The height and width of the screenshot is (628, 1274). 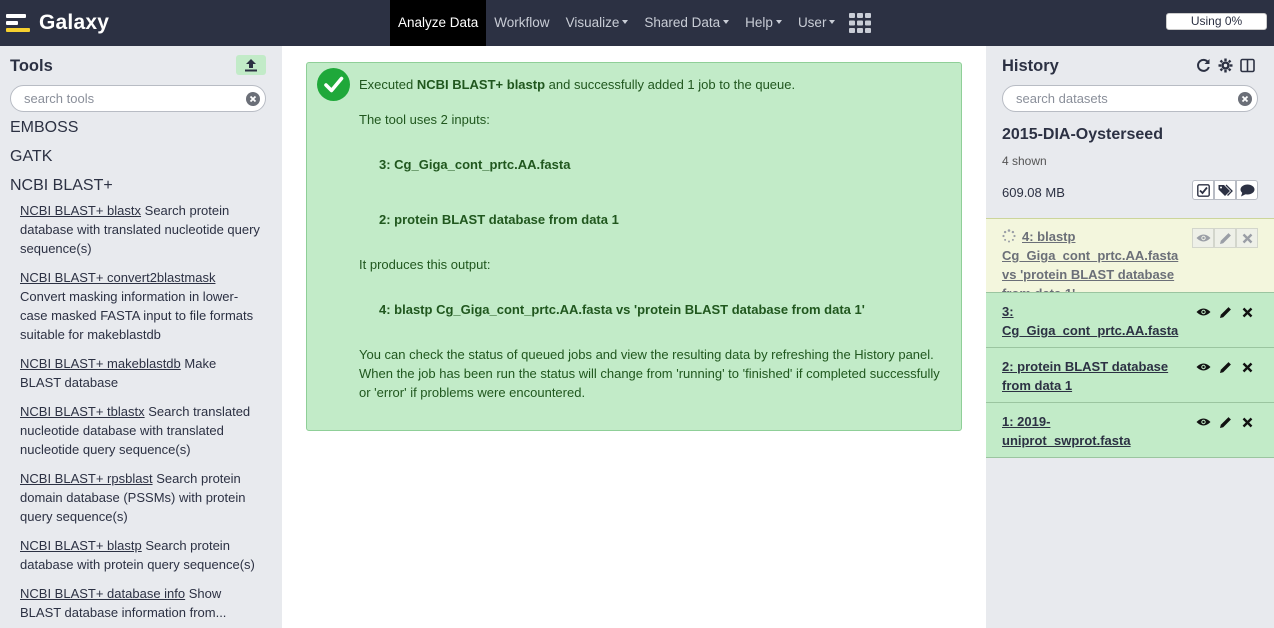 What do you see at coordinates (333, 84) in the screenshot?
I see `check-circle-icon` at bounding box center [333, 84].